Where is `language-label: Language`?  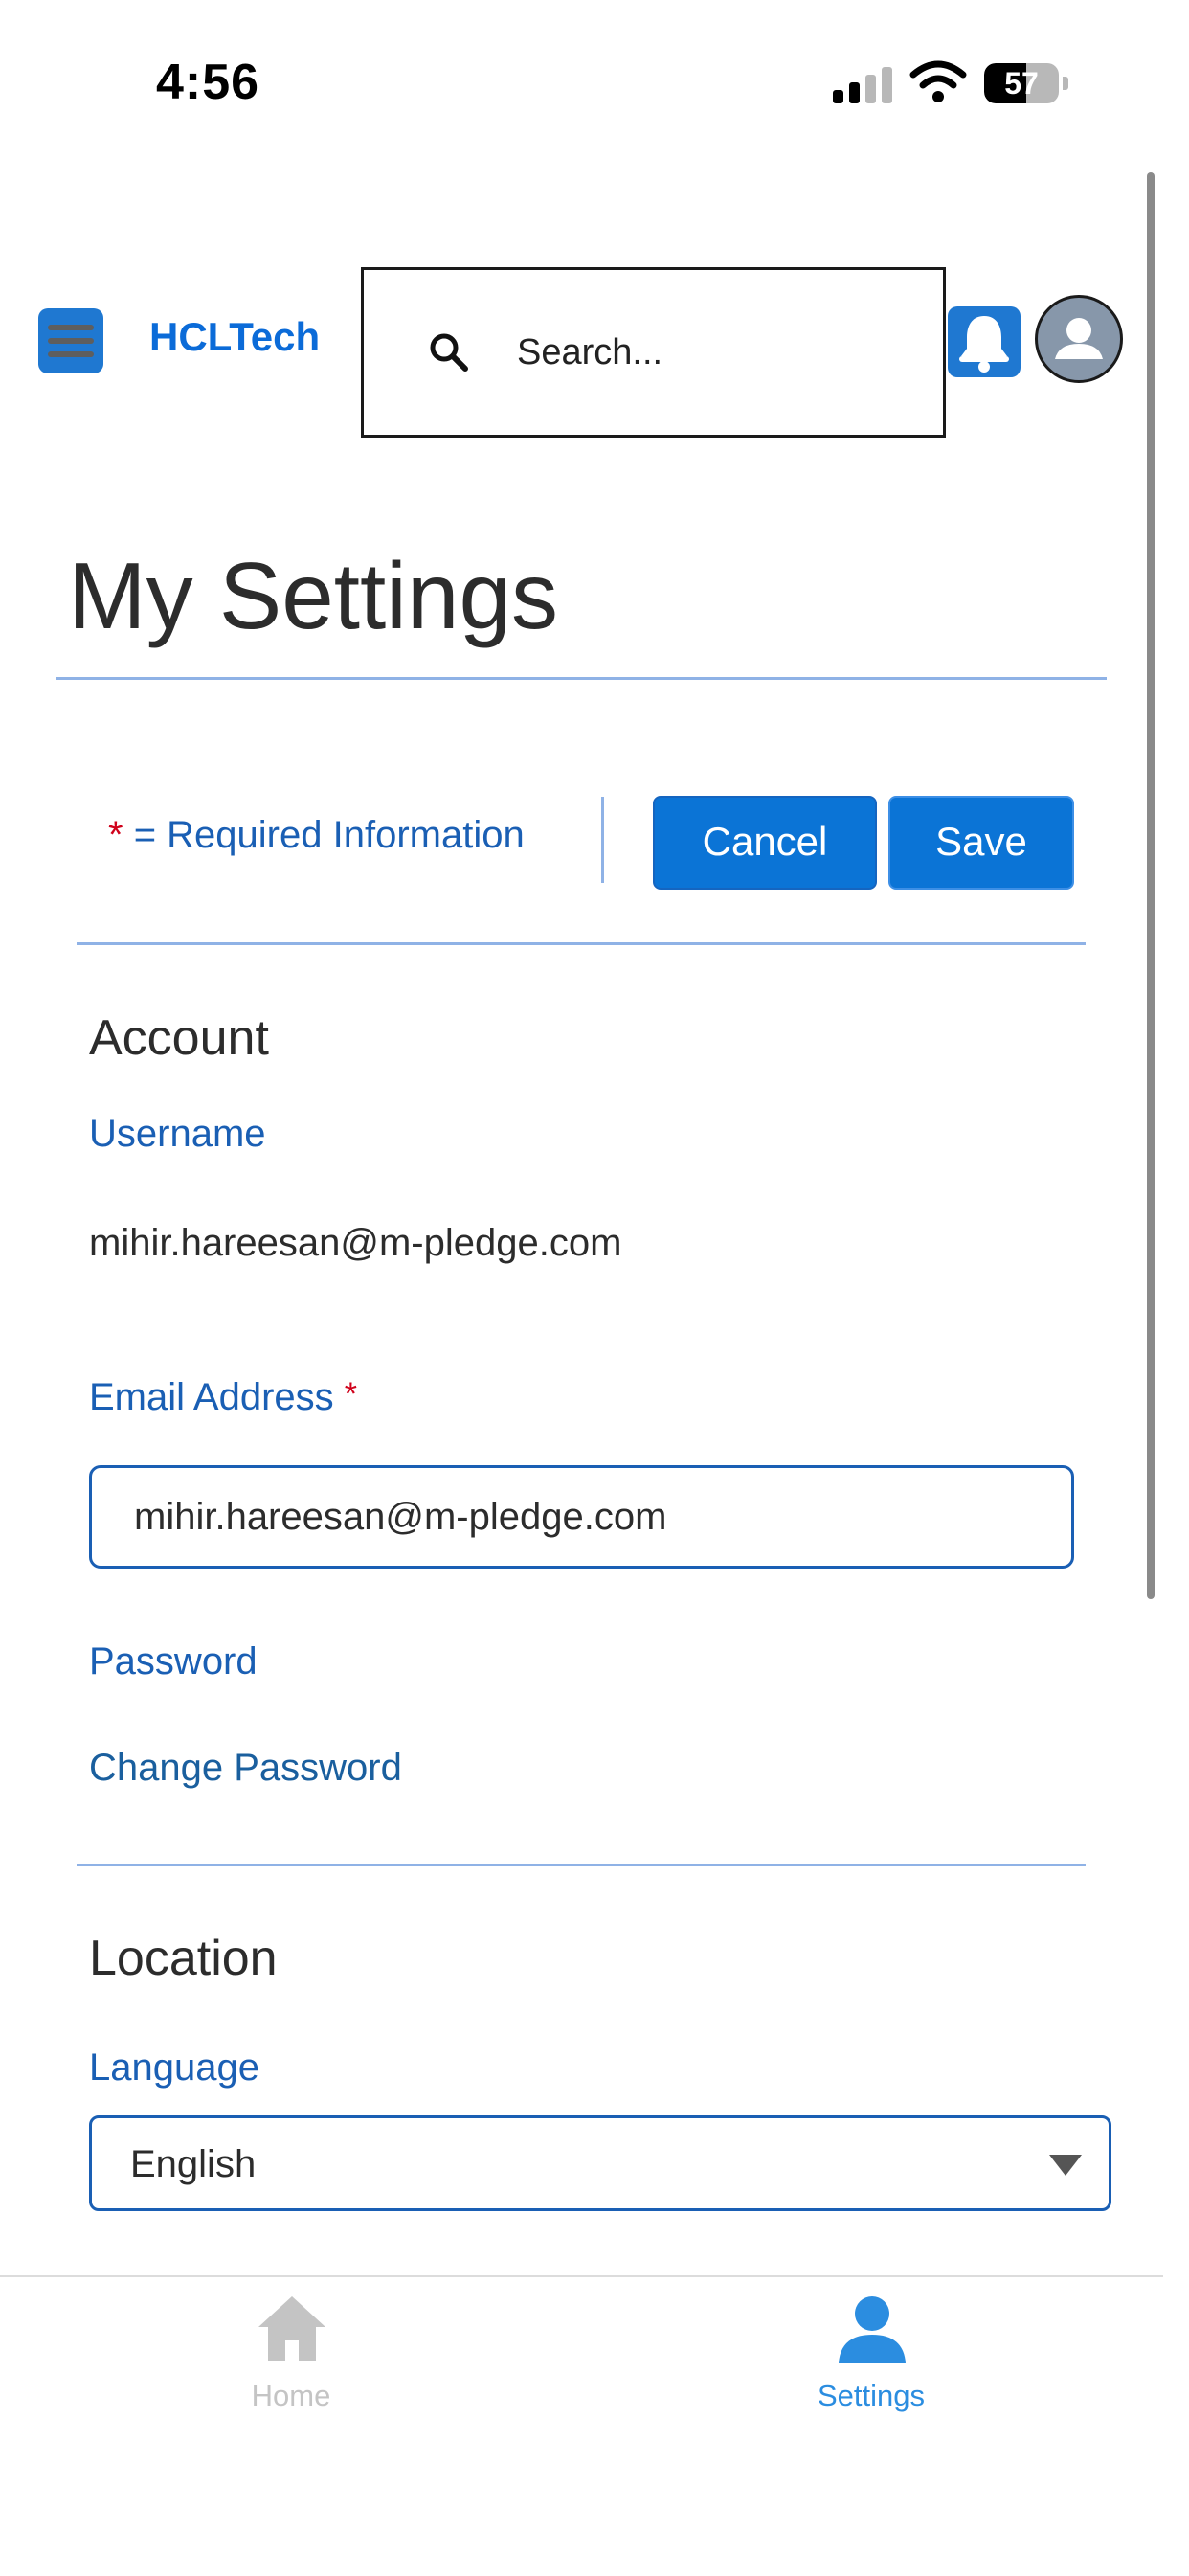
language-label: Language is located at coordinates (174, 2067).